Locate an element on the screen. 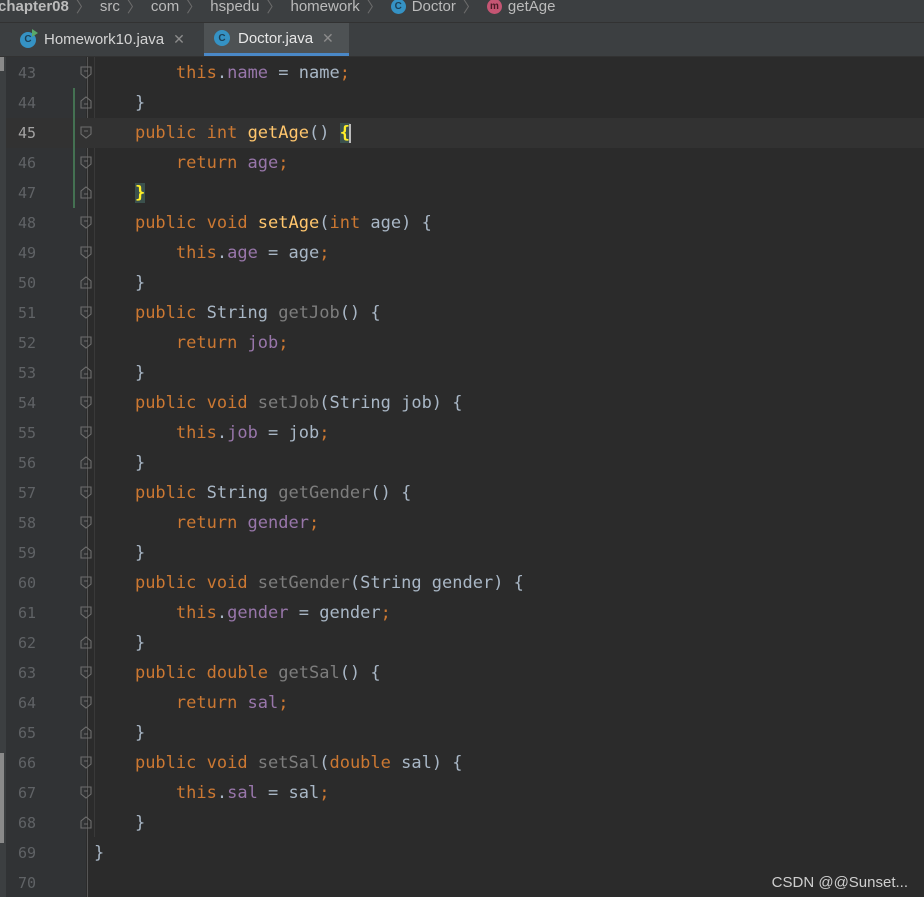 This screenshot has width=924, height=897. code-line: 50 } is located at coordinates (465, 283).